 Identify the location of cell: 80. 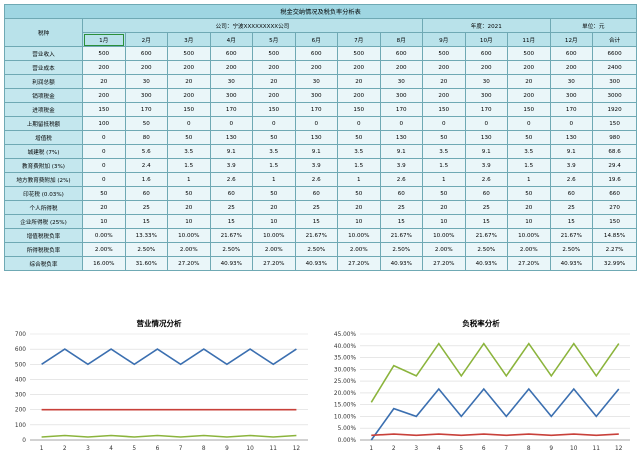
(146, 137).